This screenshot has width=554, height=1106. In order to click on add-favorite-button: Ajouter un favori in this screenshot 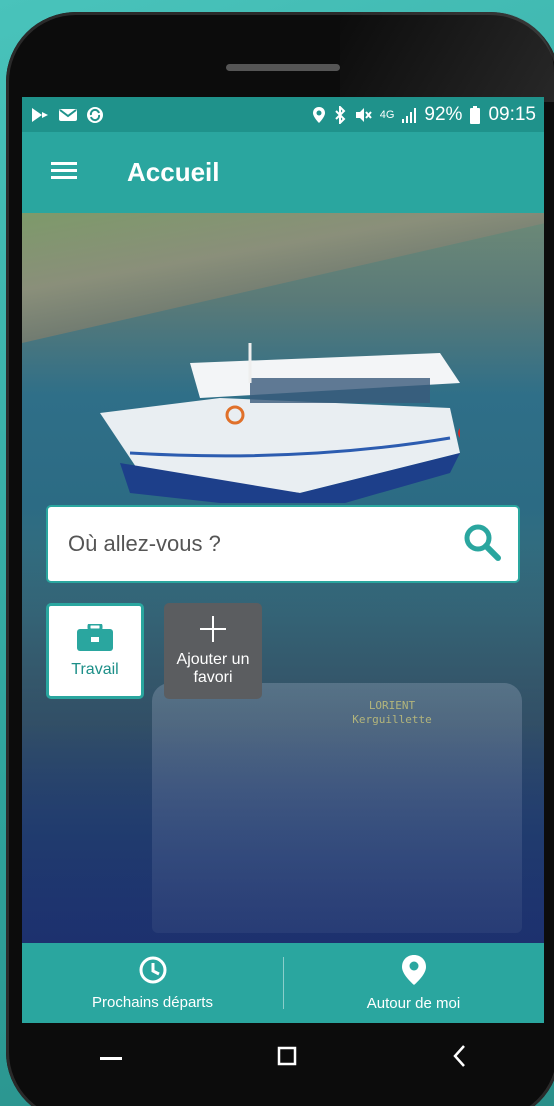, I will do `click(213, 651)`.